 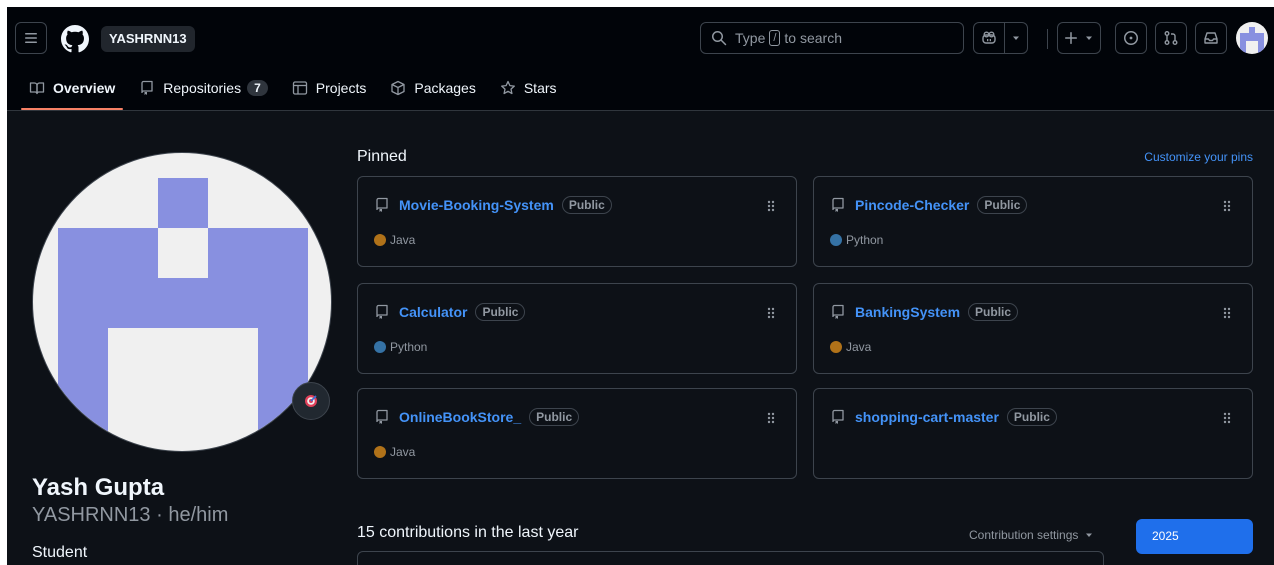 I want to click on tab-stars: Stars, so click(x=528, y=88).